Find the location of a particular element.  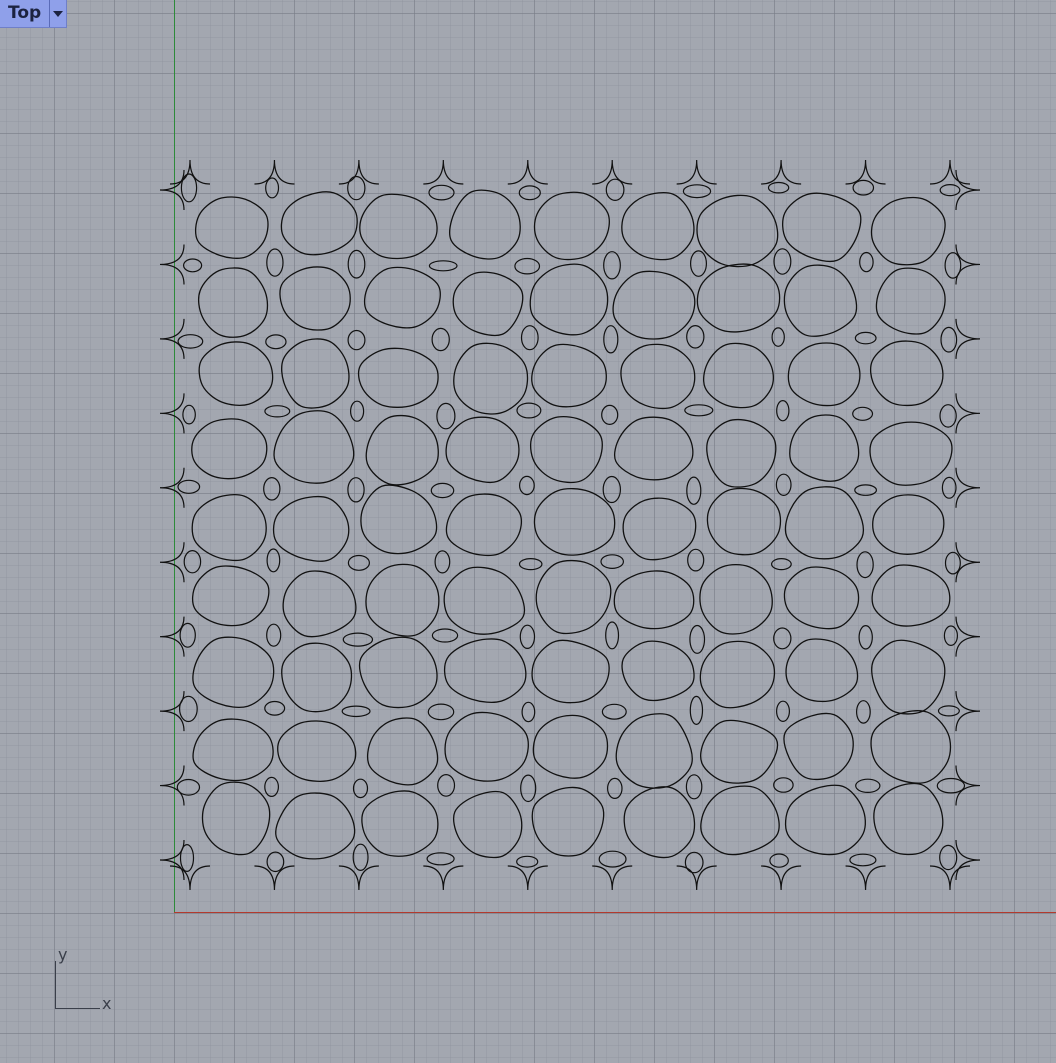

chevron-down-icon is located at coordinates (57, 13).